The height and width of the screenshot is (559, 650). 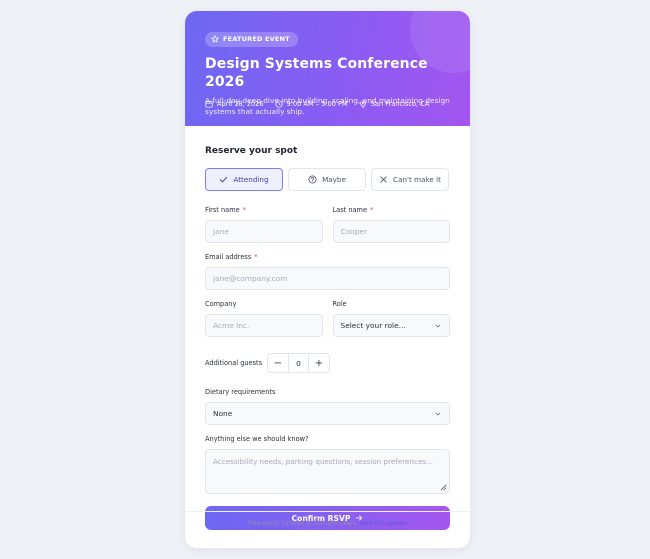 I want to click on event-date-text: April 18, 2026, so click(x=240, y=104).